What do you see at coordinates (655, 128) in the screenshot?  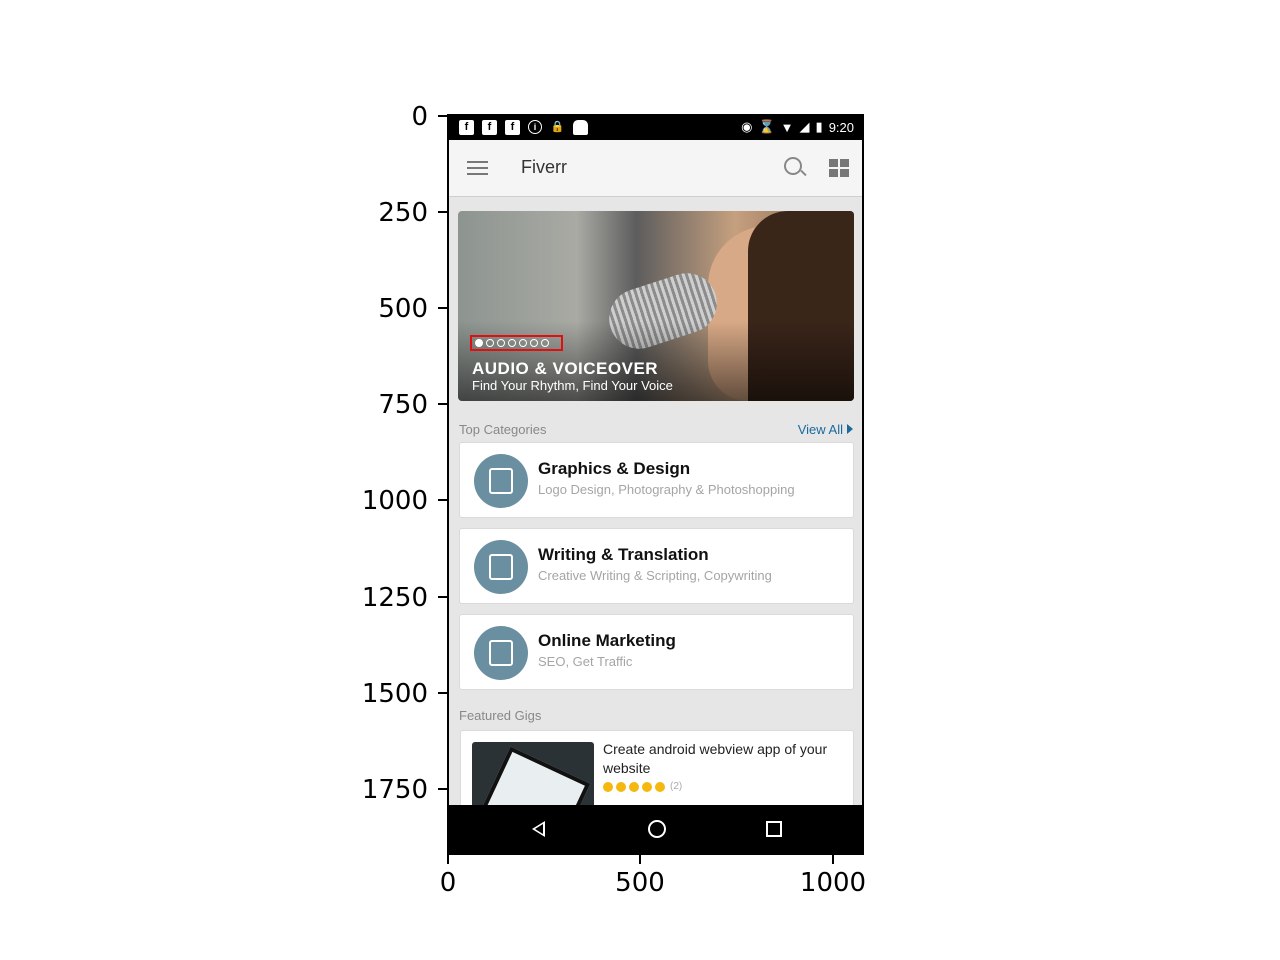 I see `status-bar: f f f i 🔒 ◉ ⌛ ▼ ◢ ▮ 9:20` at bounding box center [655, 128].